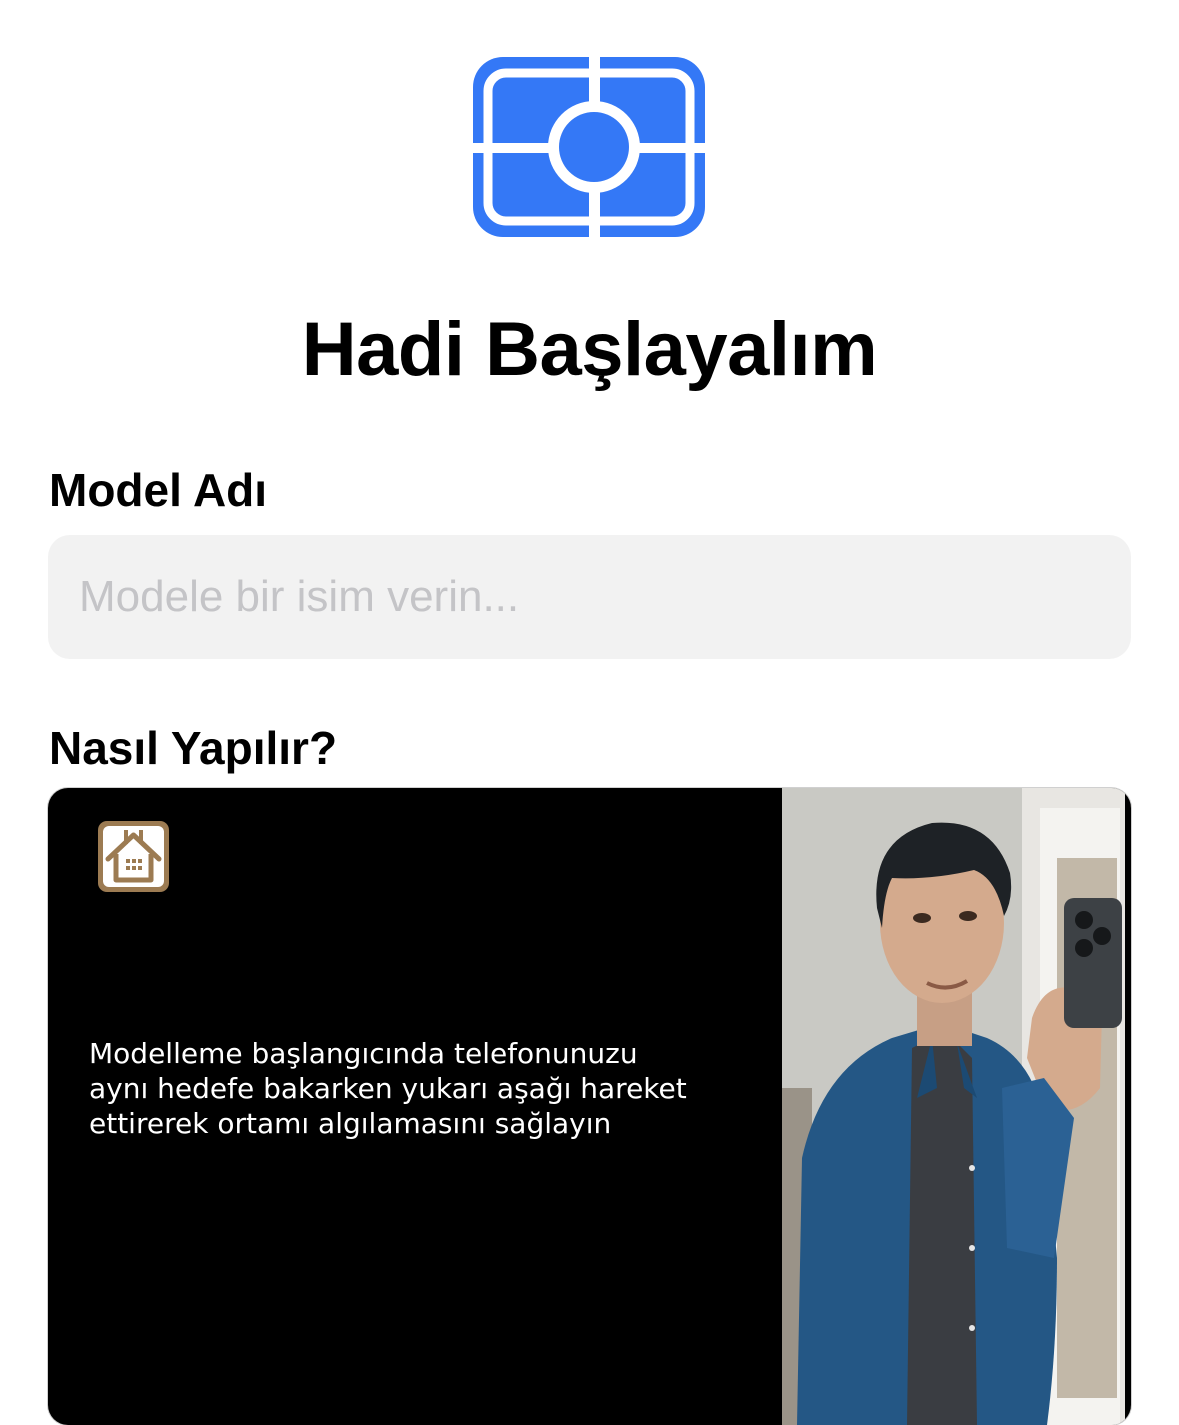 This screenshot has height=1425, width=1179. I want to click on person-holding-phone-image, so click(956, 1106).